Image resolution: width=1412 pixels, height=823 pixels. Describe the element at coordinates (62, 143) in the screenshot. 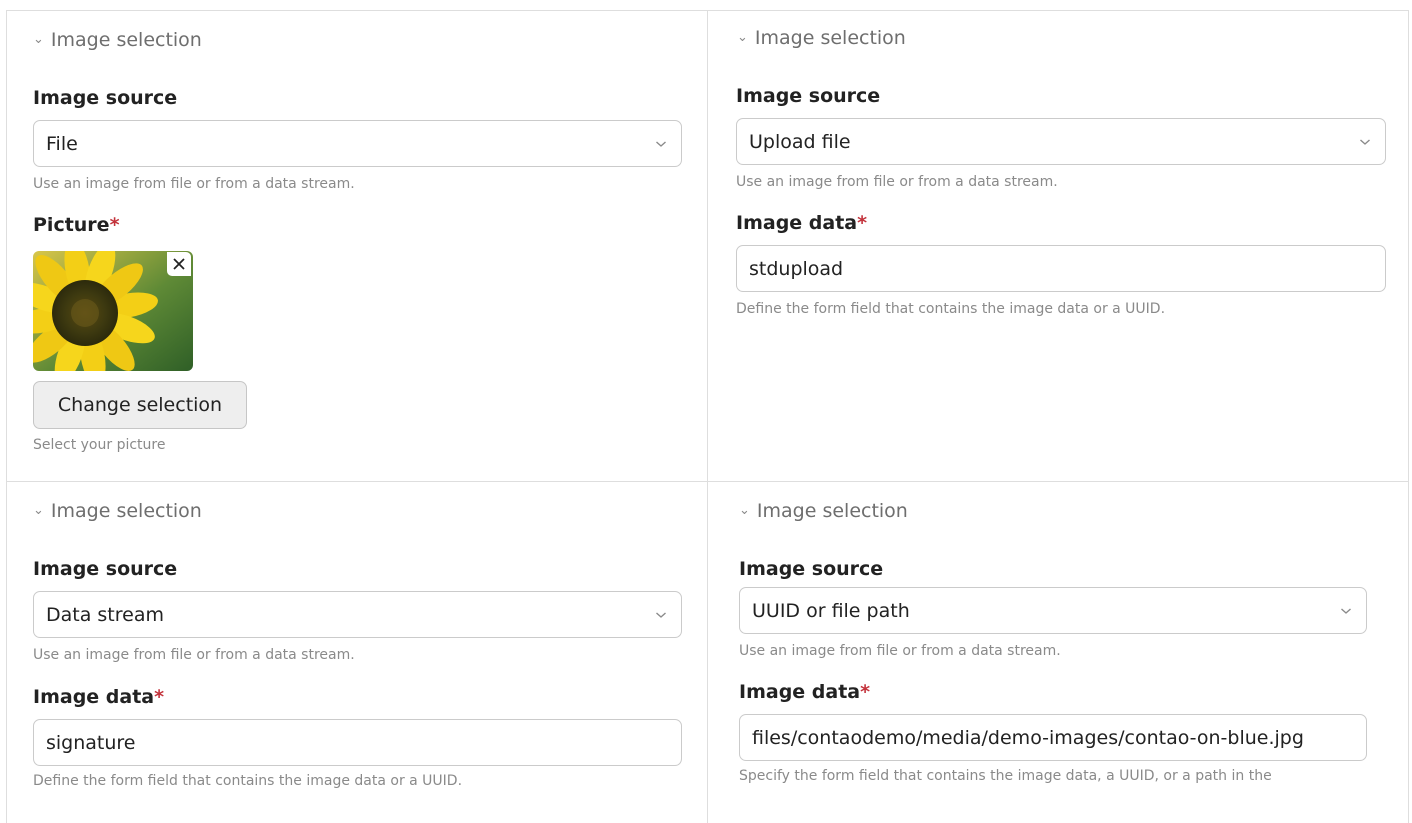

I see `image-source-selected-value: File` at that location.